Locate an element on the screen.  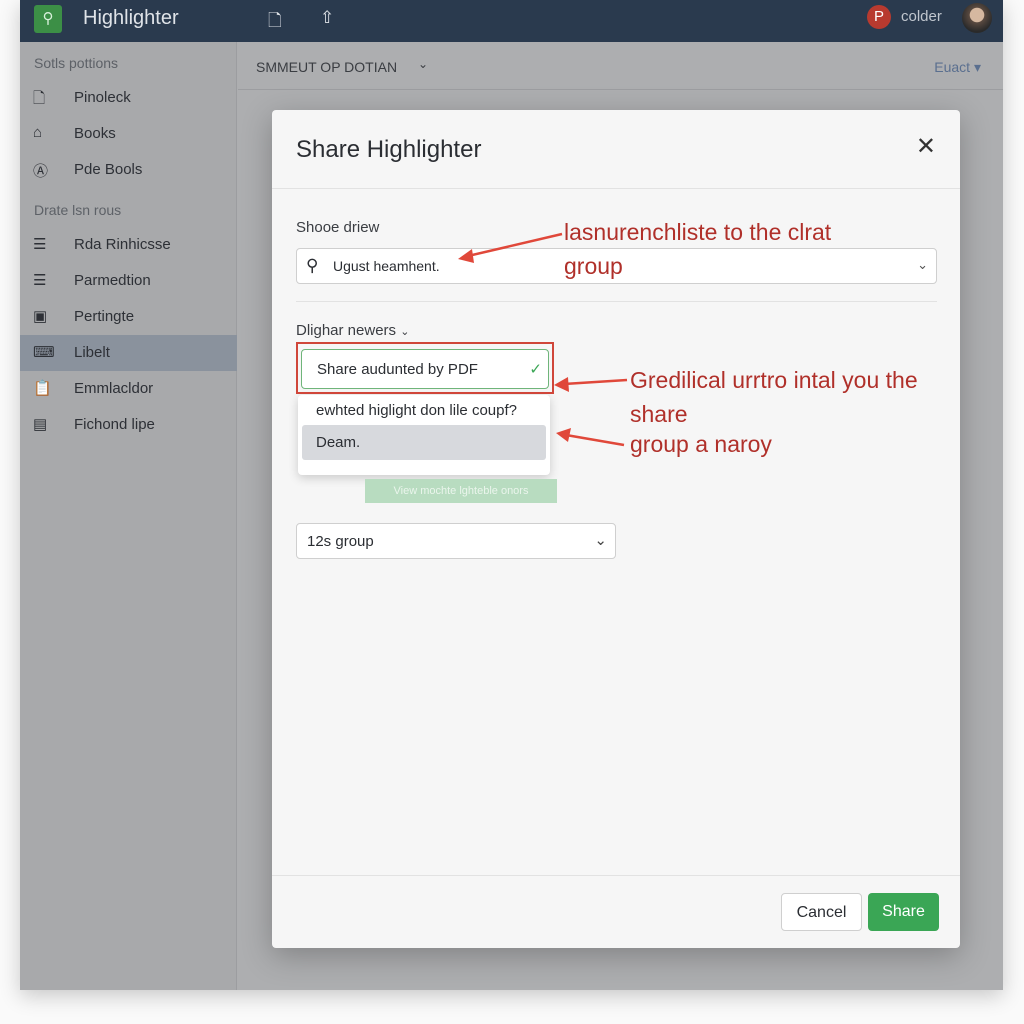
share-button: Share is located at coordinates (903, 912).